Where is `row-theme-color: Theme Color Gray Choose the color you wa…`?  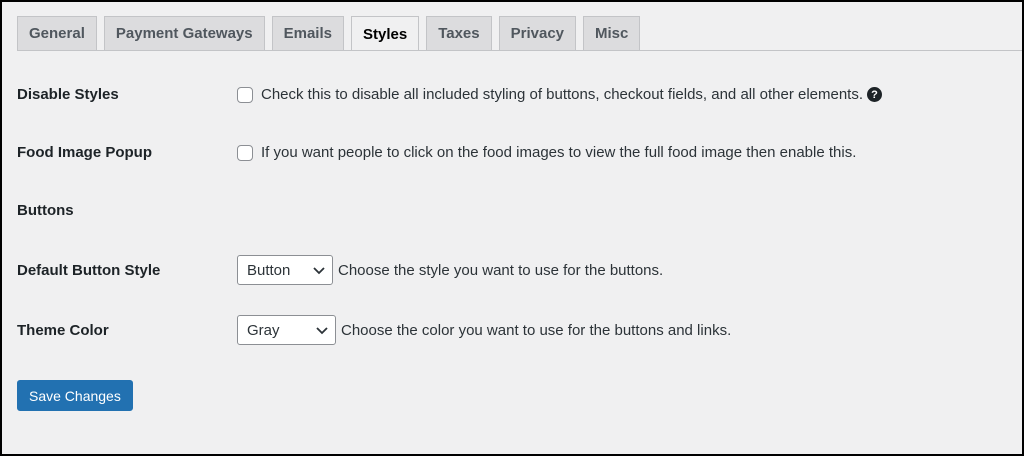 row-theme-color: Theme Color Gray Choose the color you wa… is located at coordinates (509, 330).